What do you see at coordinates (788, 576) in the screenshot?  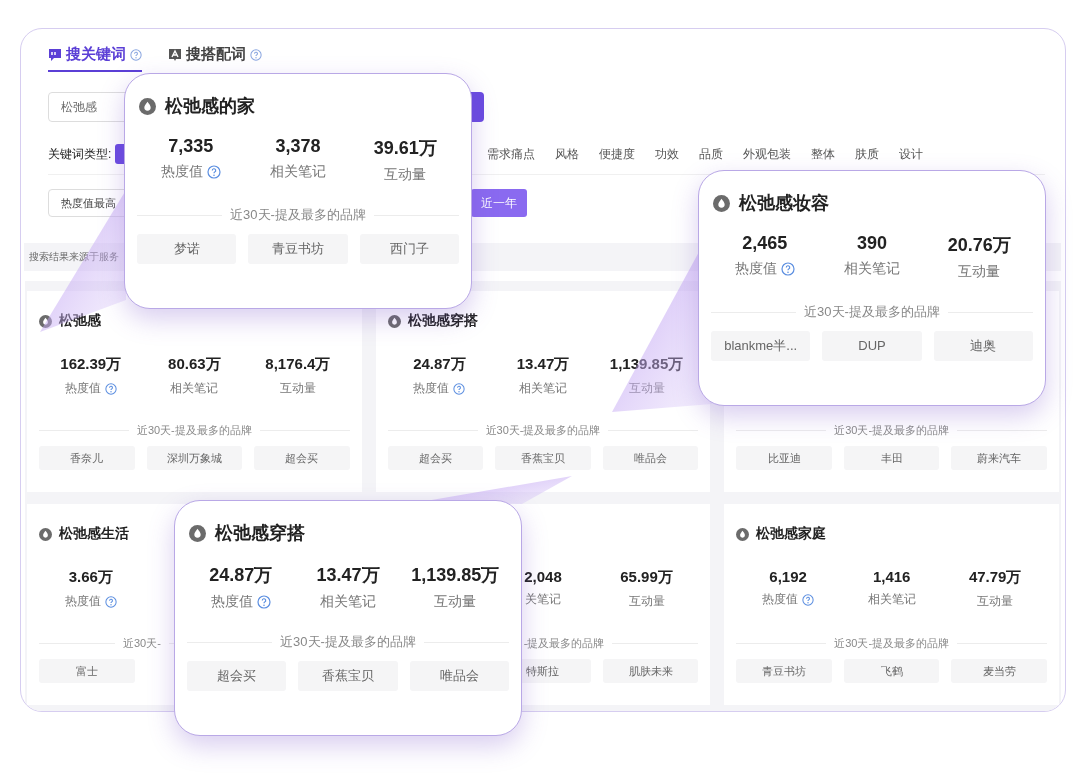 I see `stat-value: 6,192` at bounding box center [788, 576].